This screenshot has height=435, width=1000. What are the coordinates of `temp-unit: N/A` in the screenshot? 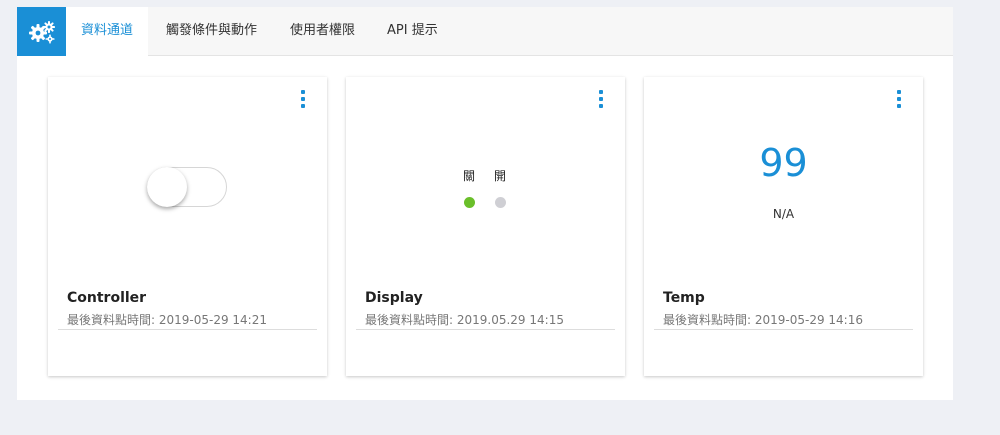 It's located at (783, 214).